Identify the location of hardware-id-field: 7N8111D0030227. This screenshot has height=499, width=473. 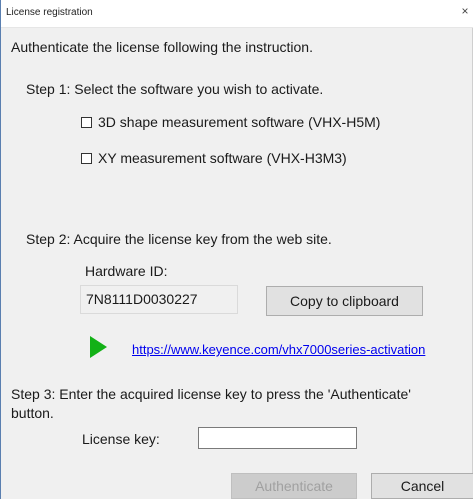
(159, 299).